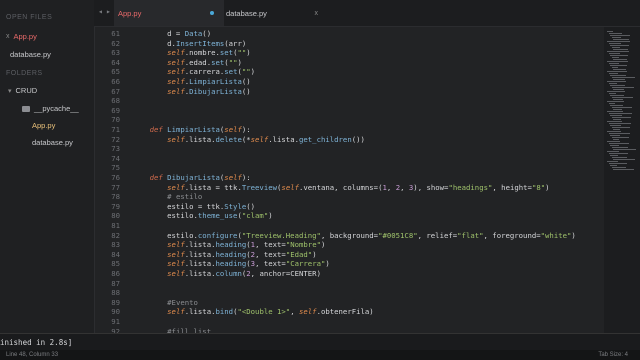  Describe the element at coordinates (320, 342) in the screenshot. I see `build-output-panel: inished in 2.8s]` at that location.